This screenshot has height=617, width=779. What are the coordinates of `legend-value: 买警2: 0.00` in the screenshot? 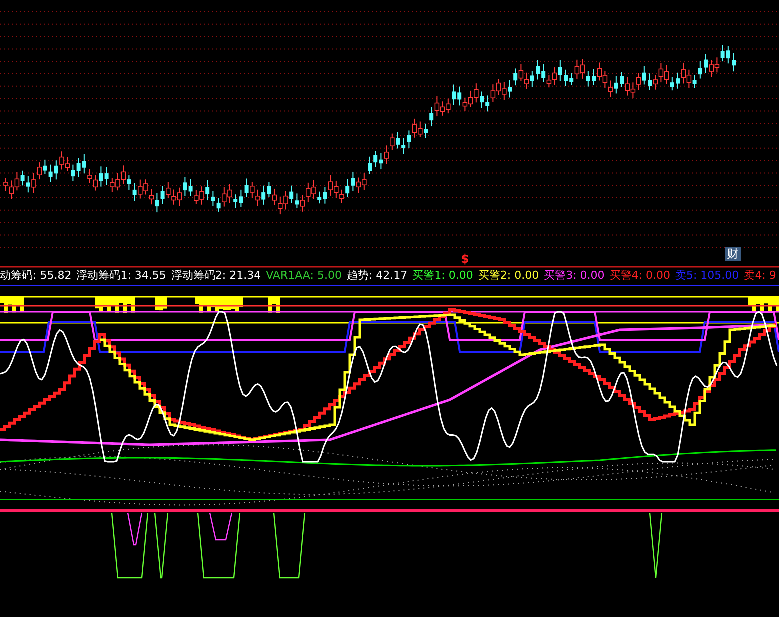 It's located at (509, 276).